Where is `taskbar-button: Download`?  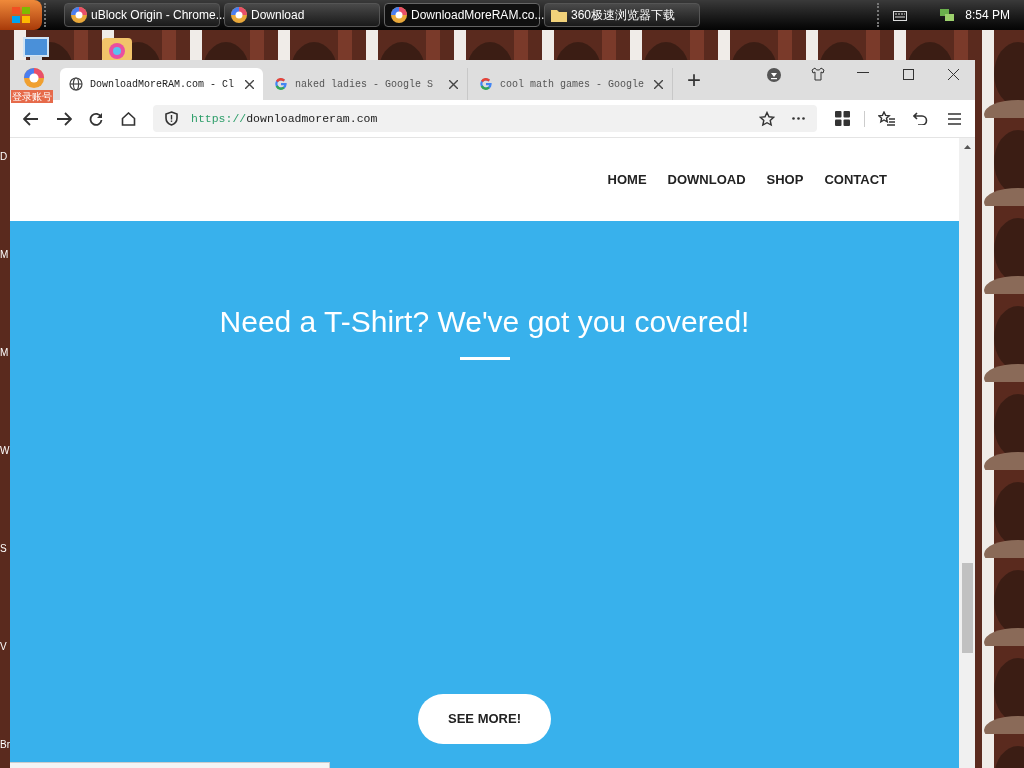
taskbar-button: Download is located at coordinates (302, 15).